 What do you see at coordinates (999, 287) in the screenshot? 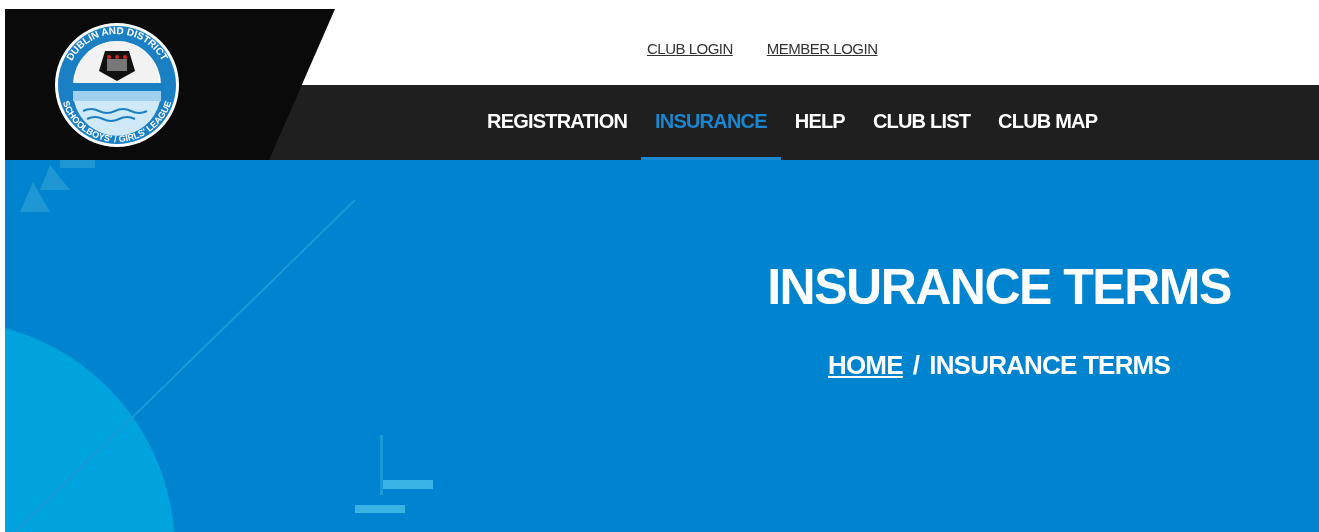
I see `page-title: INSURANCE TERMS` at bounding box center [999, 287].